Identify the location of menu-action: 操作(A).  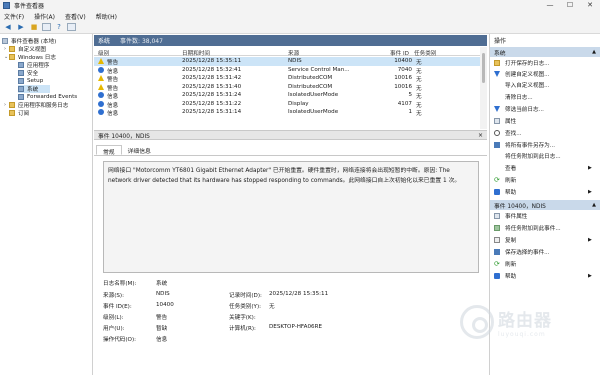
(44, 16).